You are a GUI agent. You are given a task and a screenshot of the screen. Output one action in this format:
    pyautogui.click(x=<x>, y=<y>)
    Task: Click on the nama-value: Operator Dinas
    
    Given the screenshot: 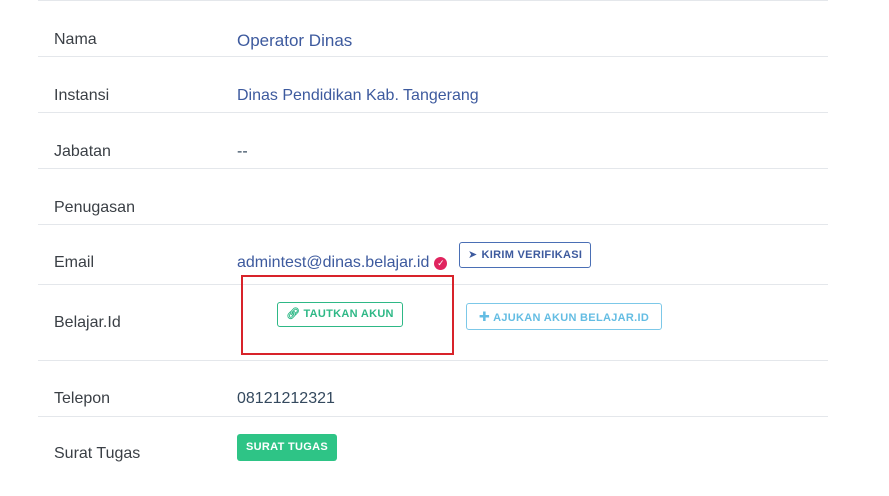 What is the action you would take?
    pyautogui.click(x=295, y=40)
    